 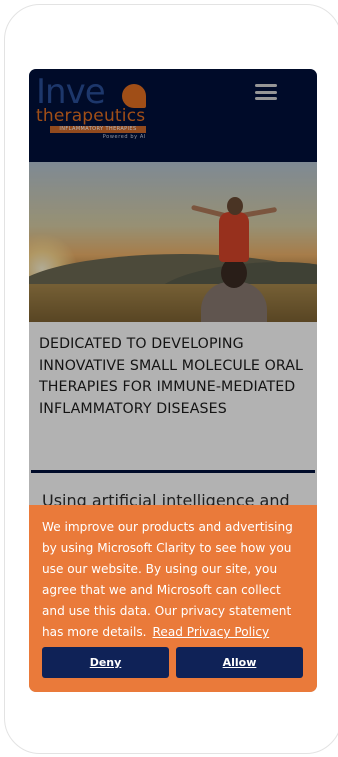 I want to click on deny-button: Deny, so click(x=105, y=662).